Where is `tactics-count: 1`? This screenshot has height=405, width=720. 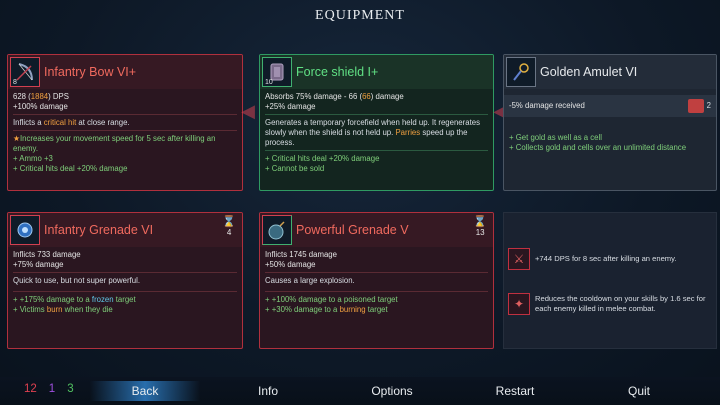 tactics-count: 1 is located at coordinates (52, 389).